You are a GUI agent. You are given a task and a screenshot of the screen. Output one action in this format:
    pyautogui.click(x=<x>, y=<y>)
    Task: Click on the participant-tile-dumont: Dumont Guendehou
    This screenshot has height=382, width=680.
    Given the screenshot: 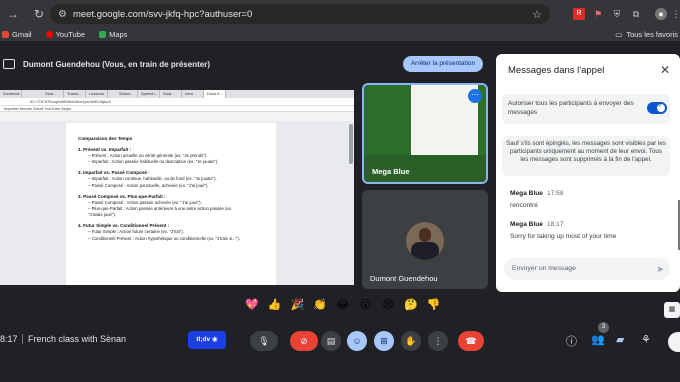 What is the action you would take?
    pyautogui.click(x=425, y=239)
    